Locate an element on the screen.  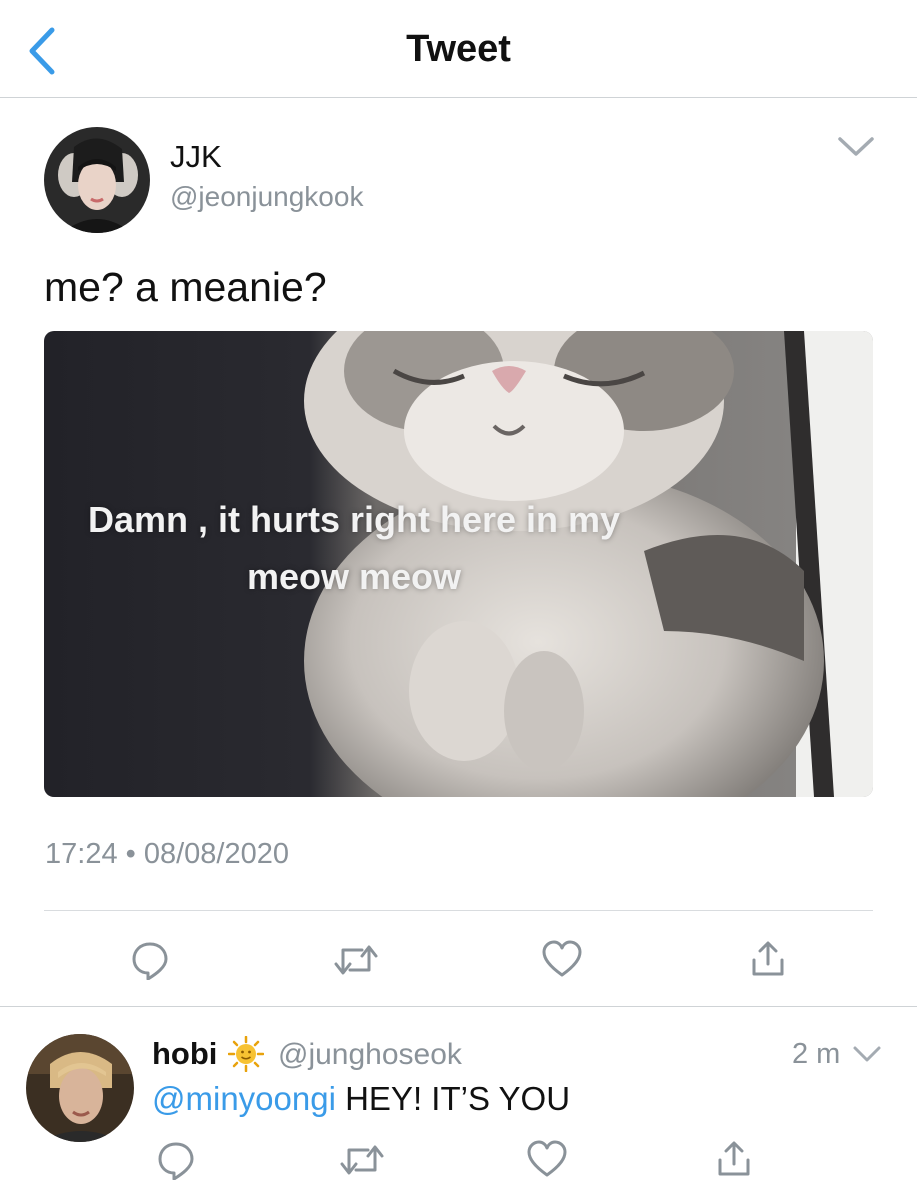
nav-bar: Tweet is located at coordinates (458, 49).